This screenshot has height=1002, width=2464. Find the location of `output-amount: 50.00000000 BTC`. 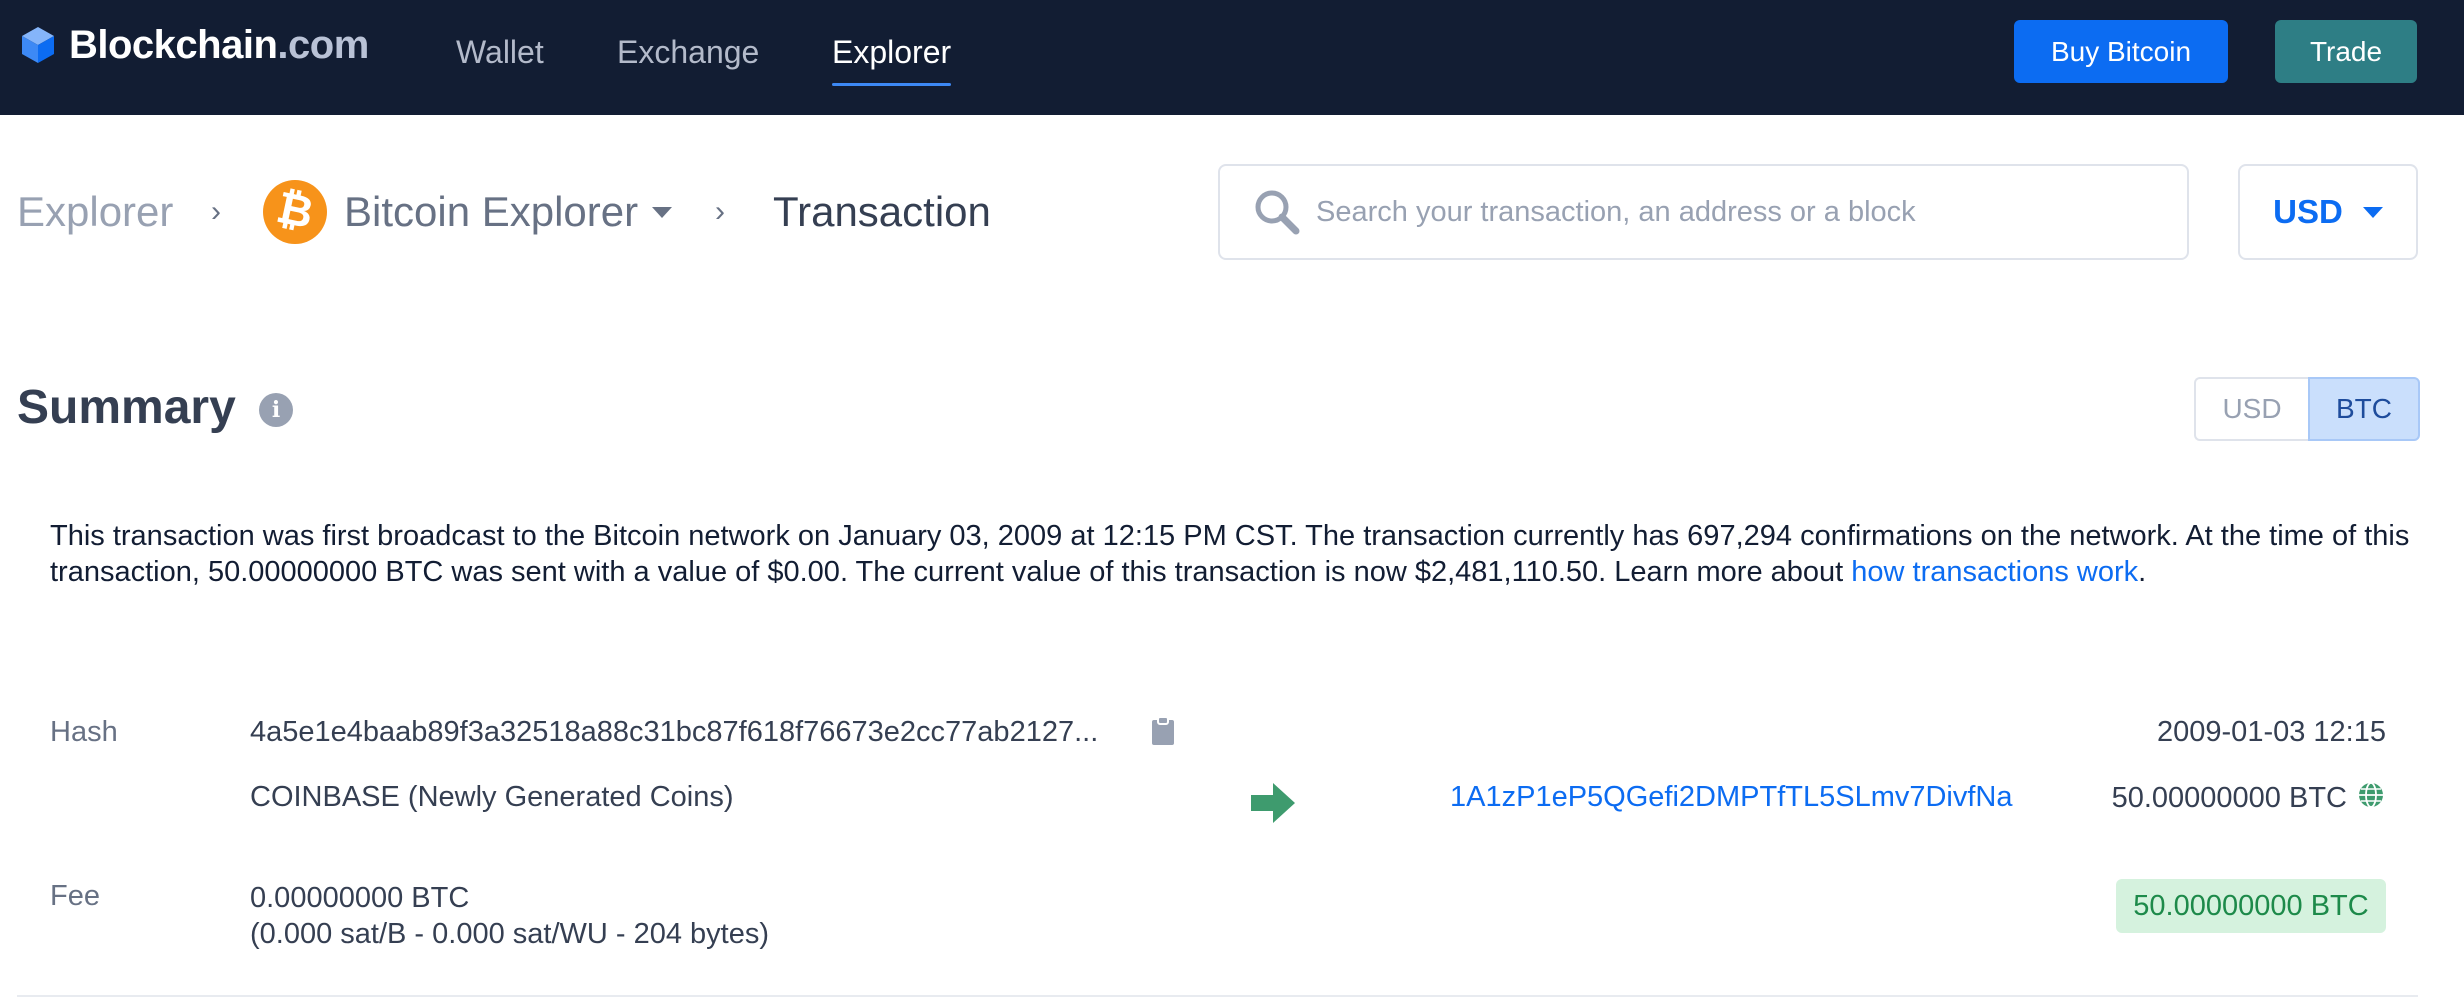

output-amount: 50.00000000 BTC is located at coordinates (2229, 798).